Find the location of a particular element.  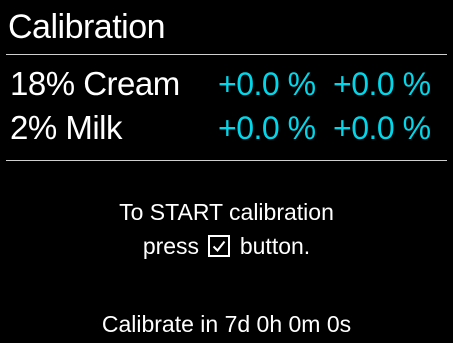

check-box-icon is located at coordinates (219, 246).